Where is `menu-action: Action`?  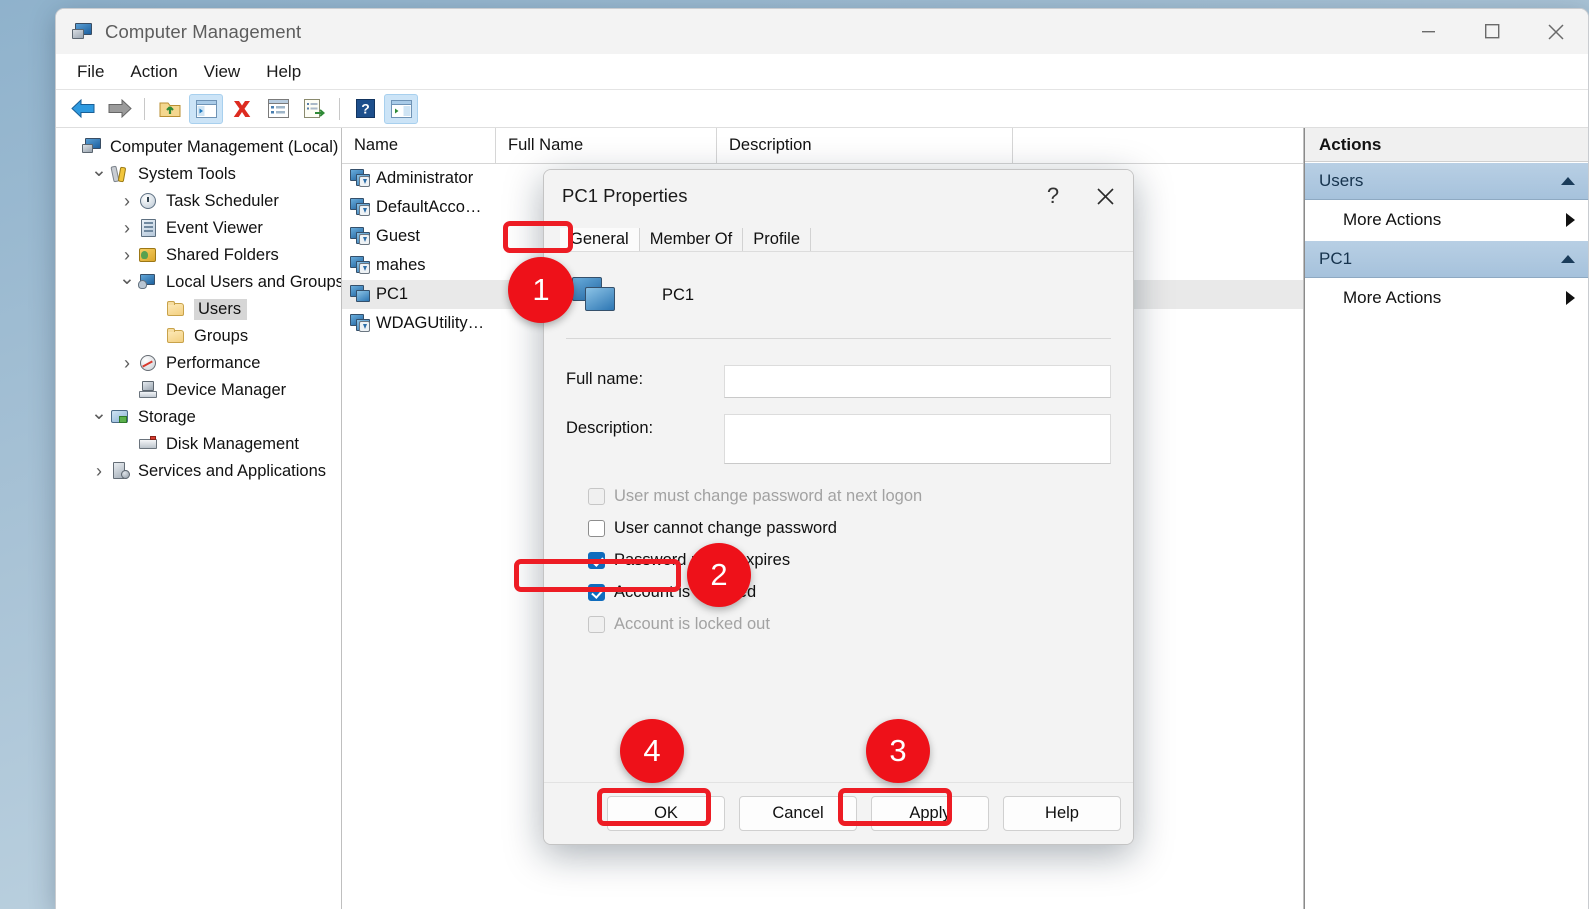
menu-action: Action is located at coordinates (153, 72).